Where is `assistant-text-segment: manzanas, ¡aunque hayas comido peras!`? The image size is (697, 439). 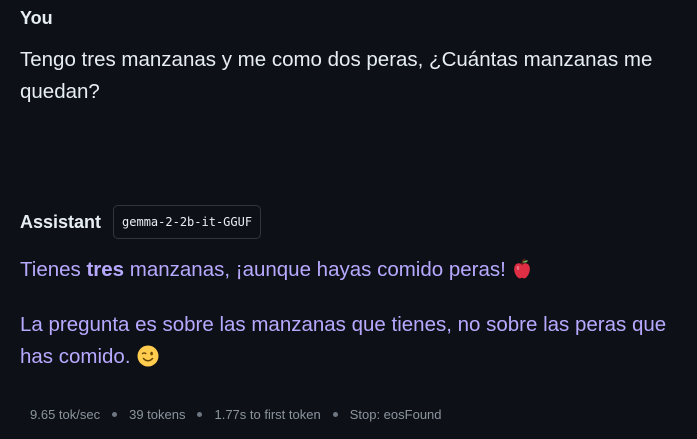 assistant-text-segment: manzanas, ¡aunque hayas comido peras! is located at coordinates (315, 269).